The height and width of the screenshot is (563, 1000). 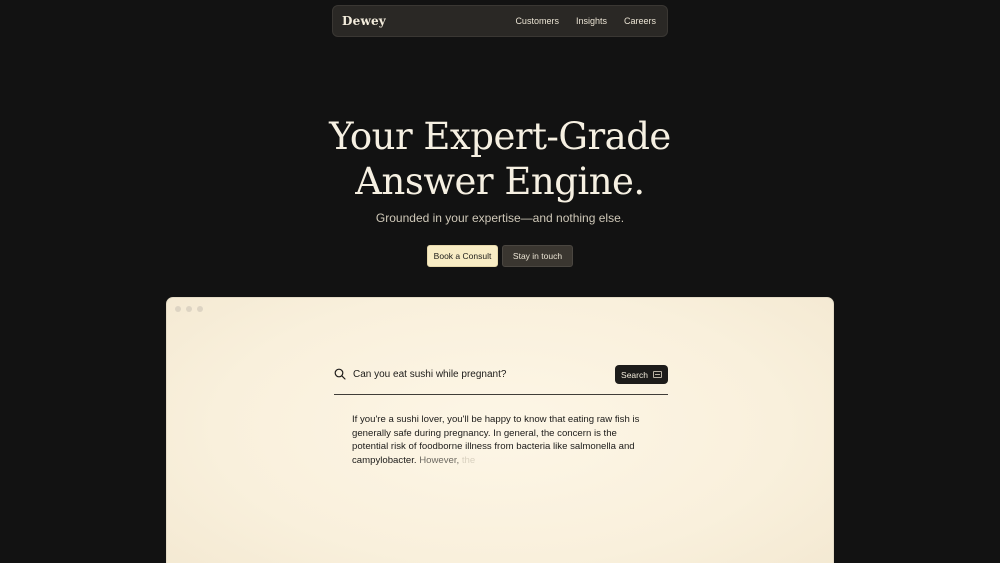 What do you see at coordinates (462, 256) in the screenshot?
I see `book-consult-button: Book a Consult` at bounding box center [462, 256].